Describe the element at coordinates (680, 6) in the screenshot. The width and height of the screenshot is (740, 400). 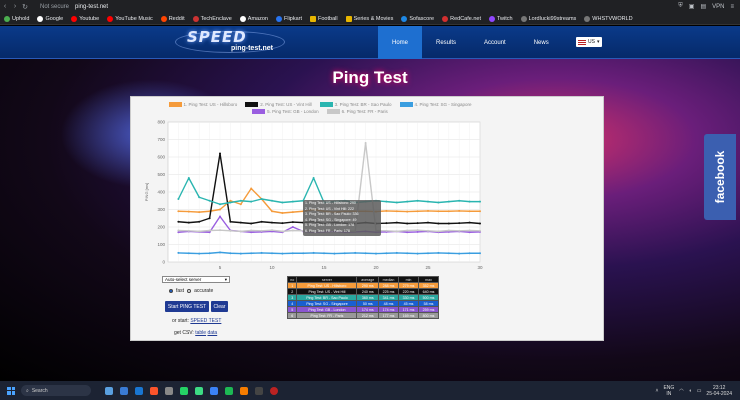
I see `shield-icon: ⛨` at that location.